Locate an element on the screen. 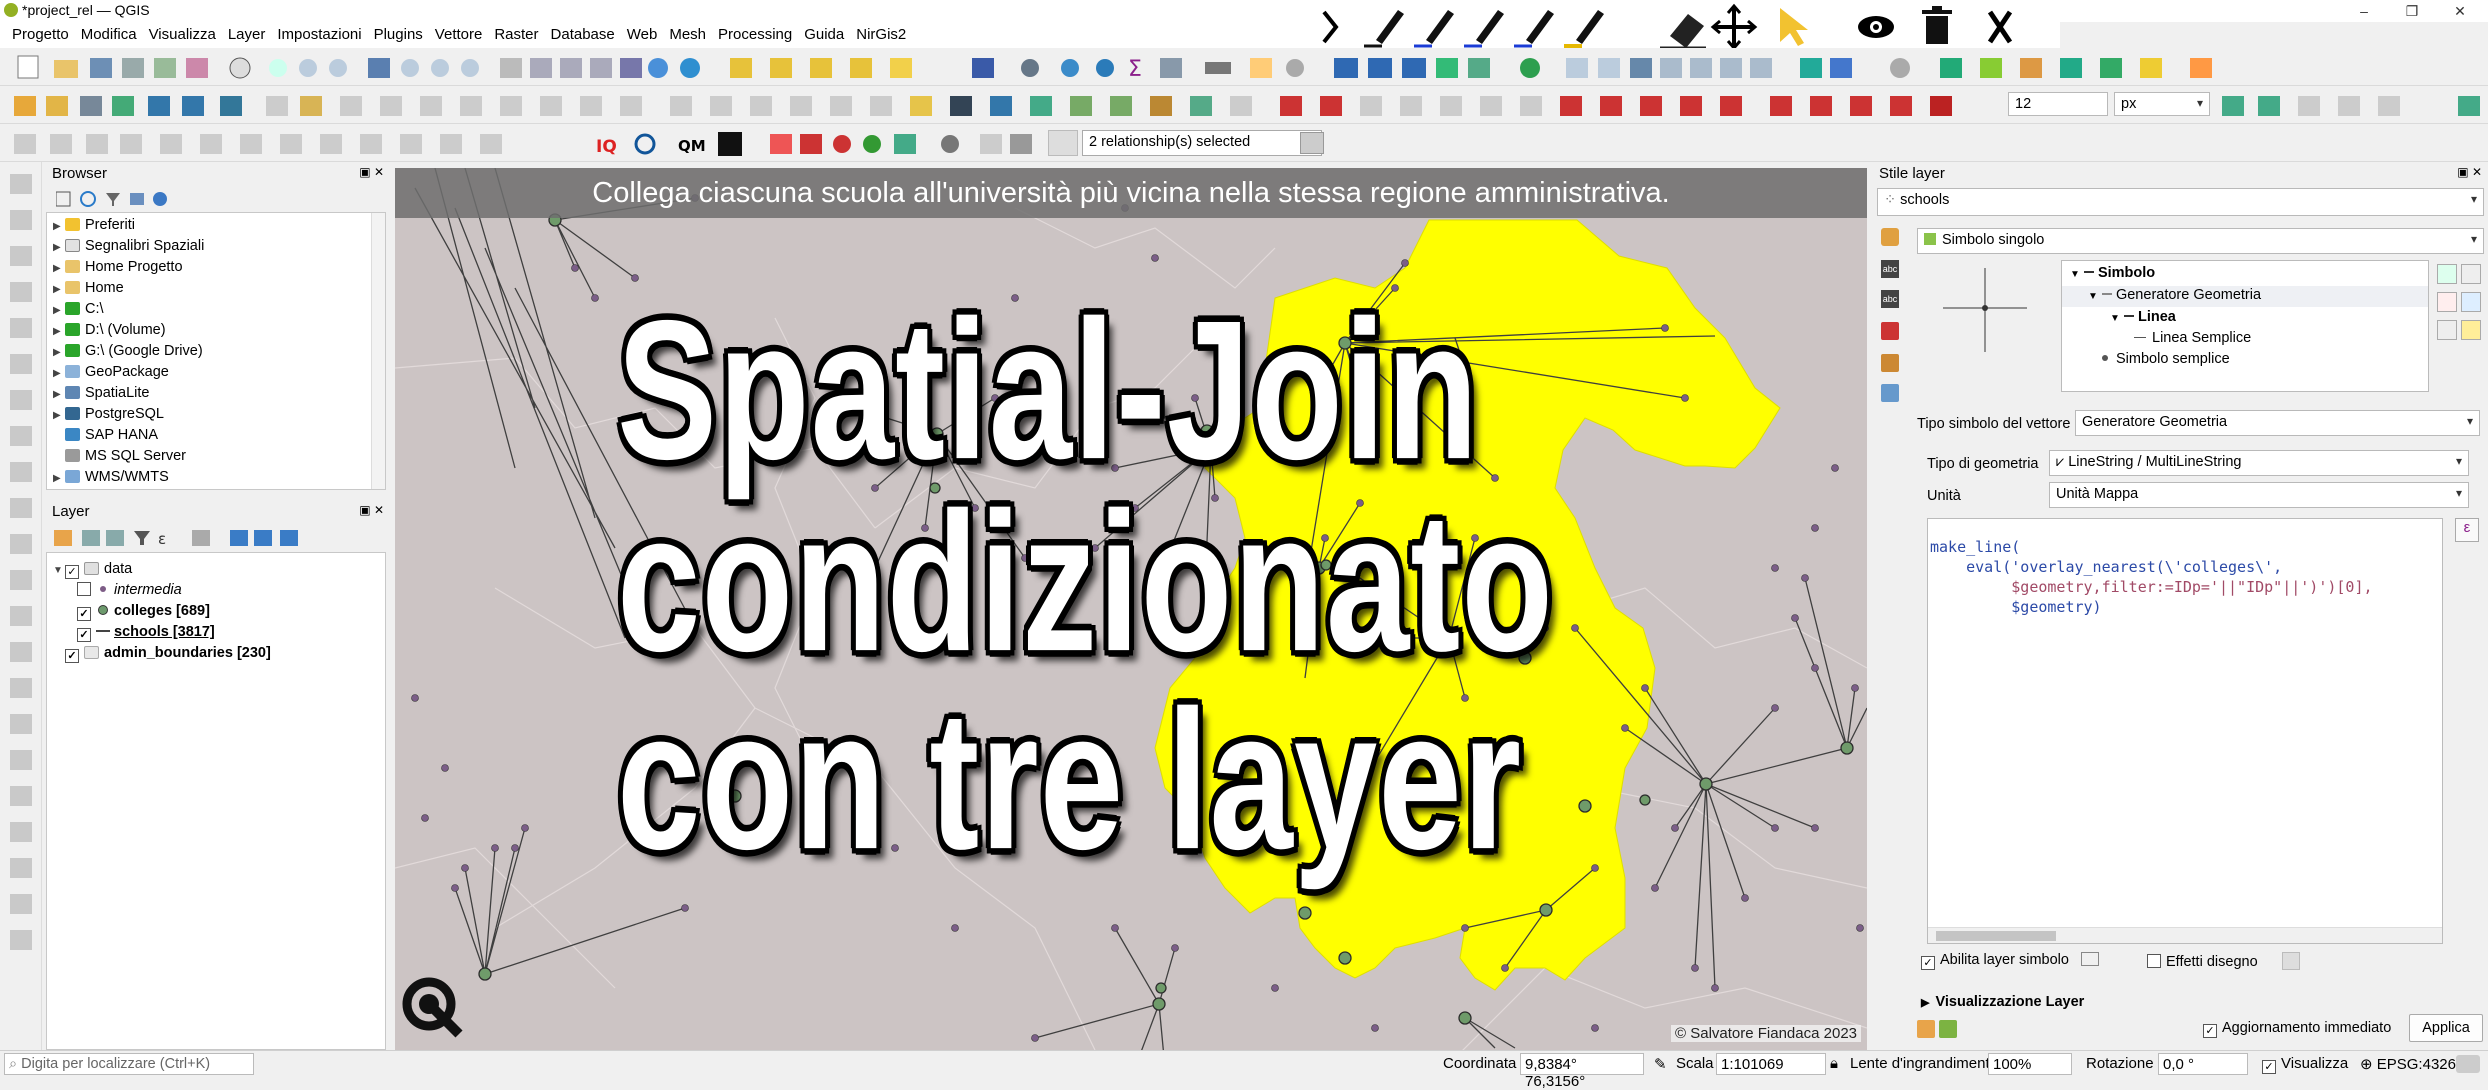  menu-vettore: Vettore is located at coordinates (459, 35).